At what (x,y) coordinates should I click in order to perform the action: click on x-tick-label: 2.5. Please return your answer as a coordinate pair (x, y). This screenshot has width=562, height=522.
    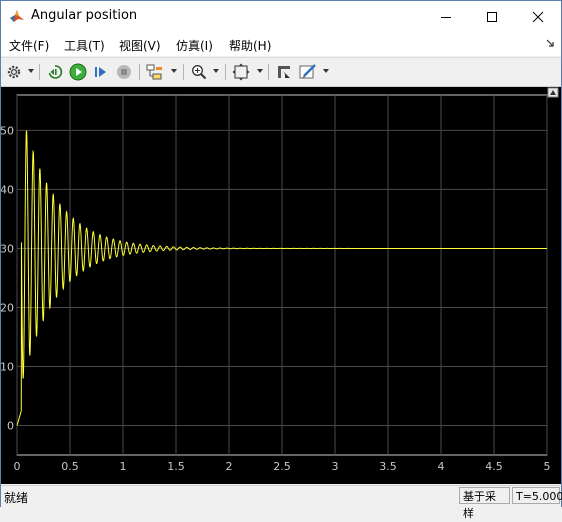
    Looking at the image, I should click on (282, 466).